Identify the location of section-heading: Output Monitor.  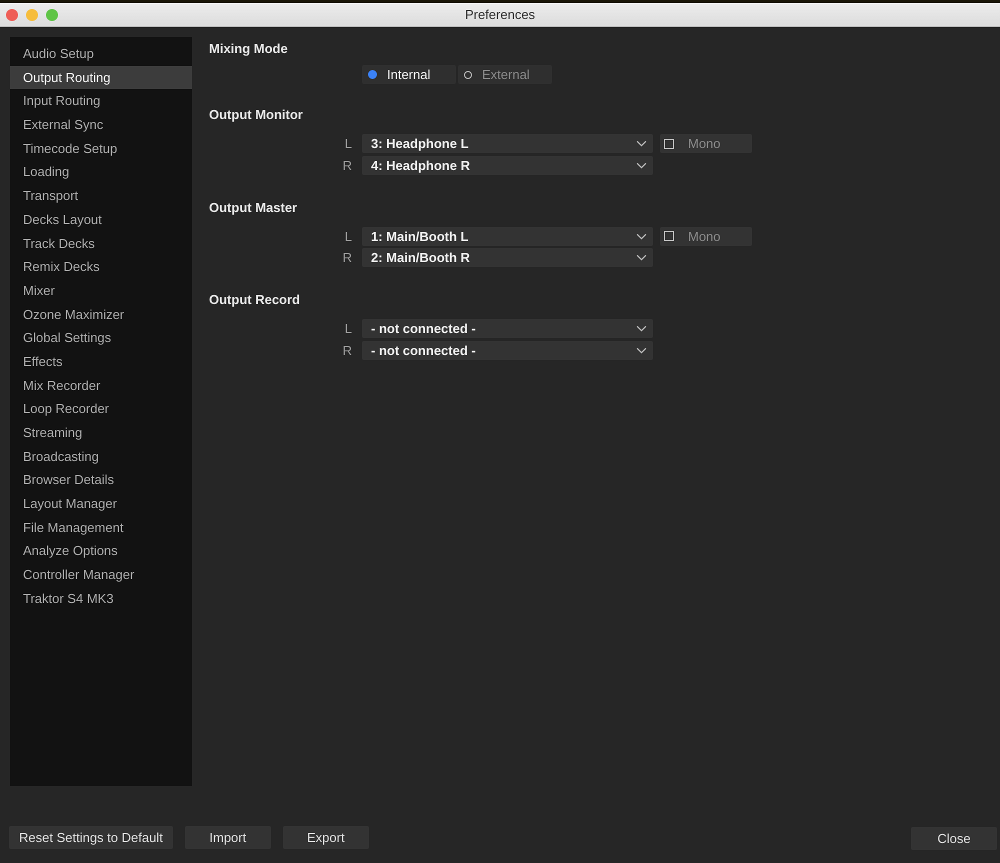
(256, 115).